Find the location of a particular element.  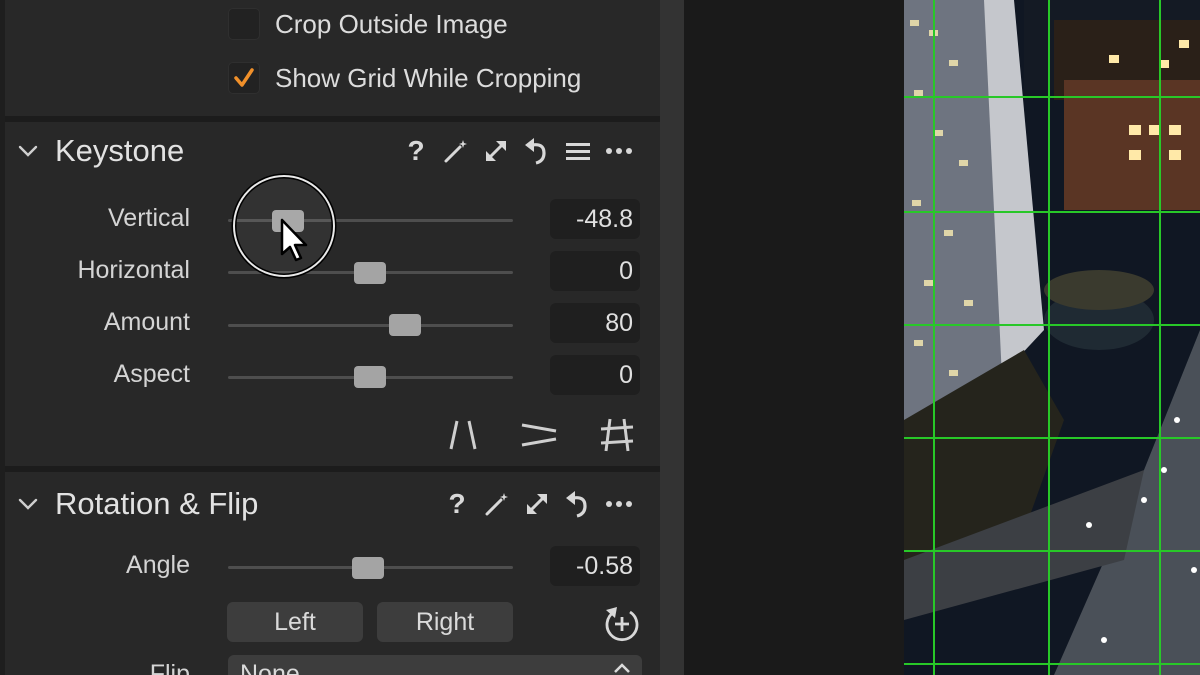

keystone-header: Keystone ? is located at coordinates (330, 152).